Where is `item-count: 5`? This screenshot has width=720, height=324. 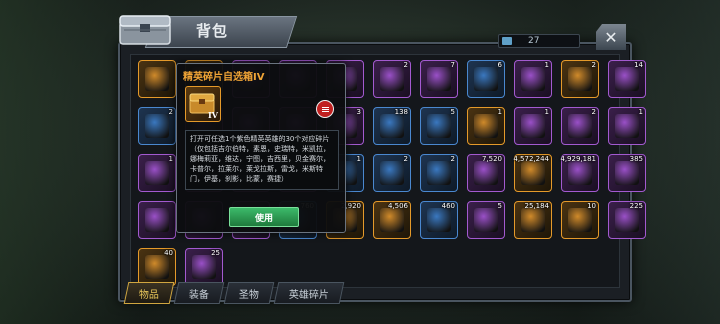
item-count: 5 is located at coordinates (499, 206).